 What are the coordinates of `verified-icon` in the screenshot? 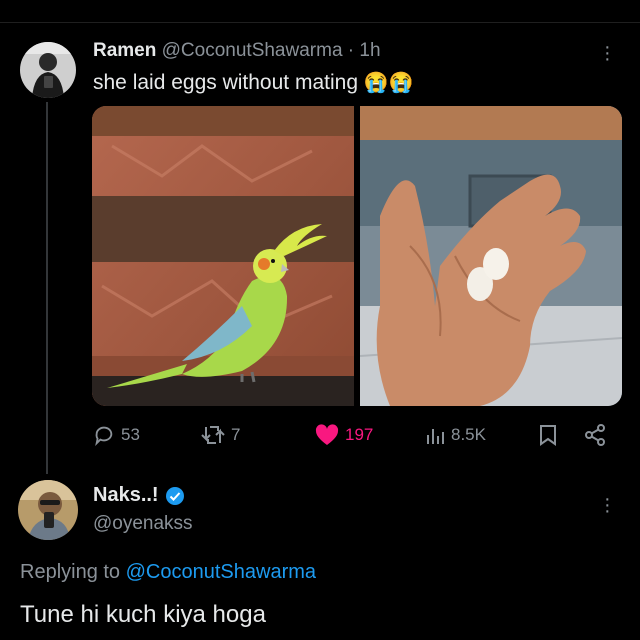 It's located at (174, 495).